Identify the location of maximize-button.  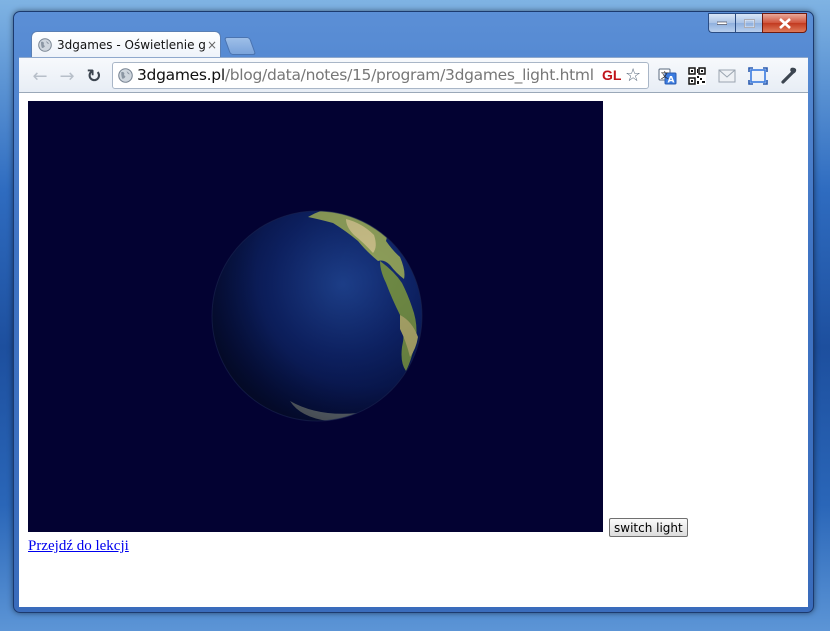
(748, 23).